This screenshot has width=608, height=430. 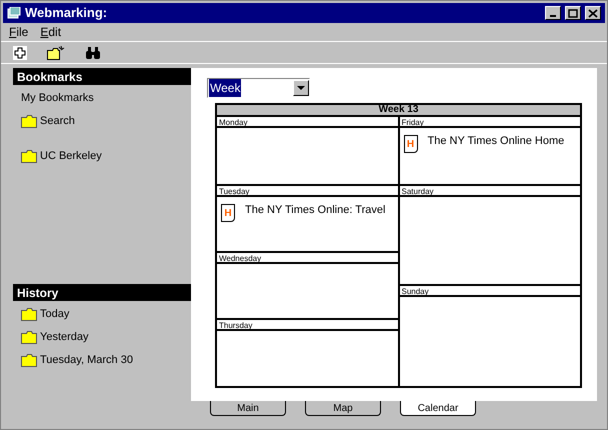 What do you see at coordinates (490, 143) in the screenshot?
I see `calendar-entry: H The NY Times Online Home` at bounding box center [490, 143].